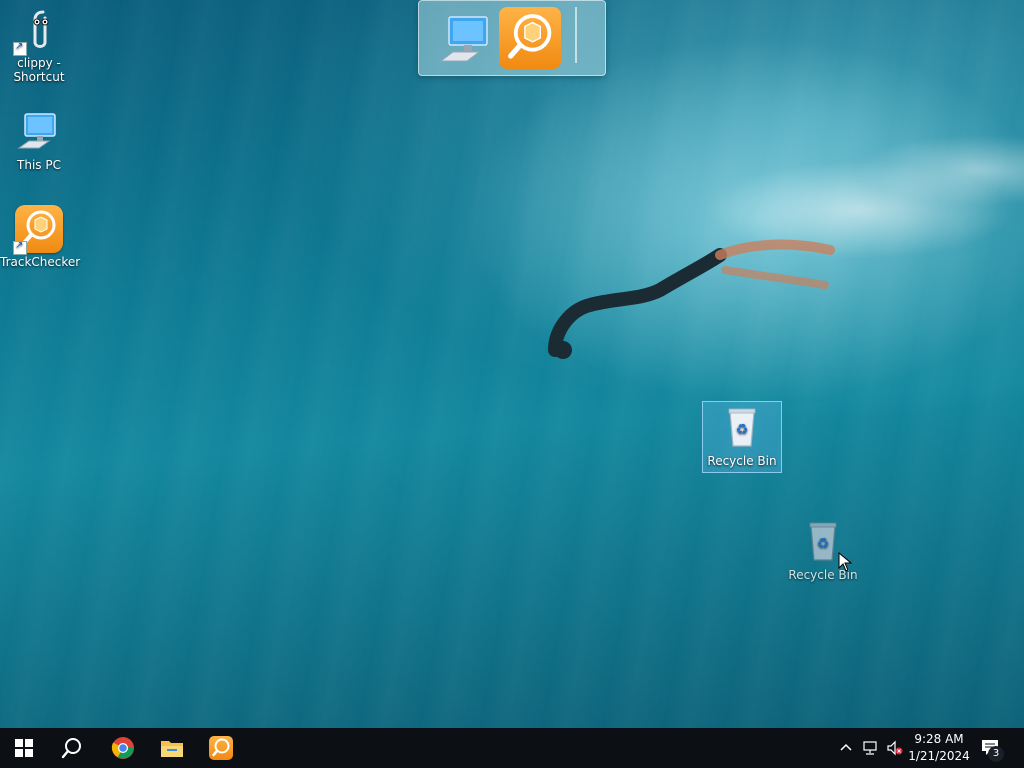 This screenshot has height=768, width=1024. I want to click on desktop-icon-clippy: clippy - Shortcut, so click(39, 45).